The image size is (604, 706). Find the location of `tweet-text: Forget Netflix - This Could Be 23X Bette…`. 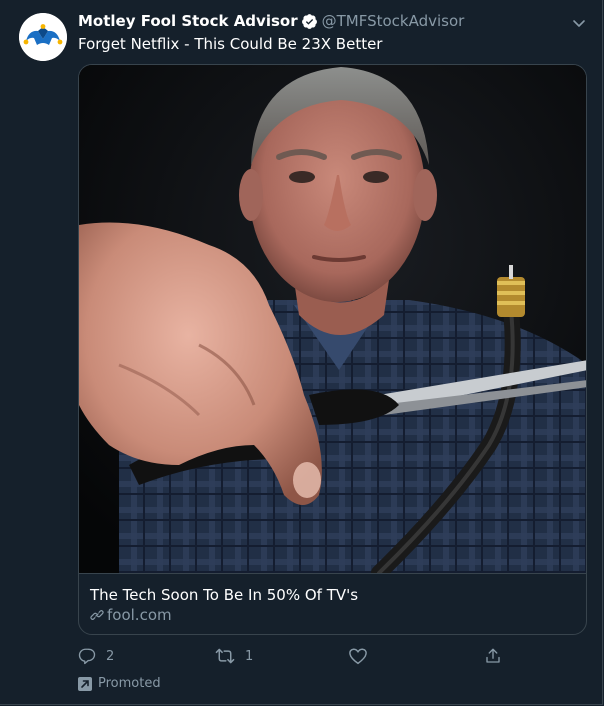

tweet-text: Forget Netflix - This Could Be 23X Bette… is located at coordinates (230, 44).